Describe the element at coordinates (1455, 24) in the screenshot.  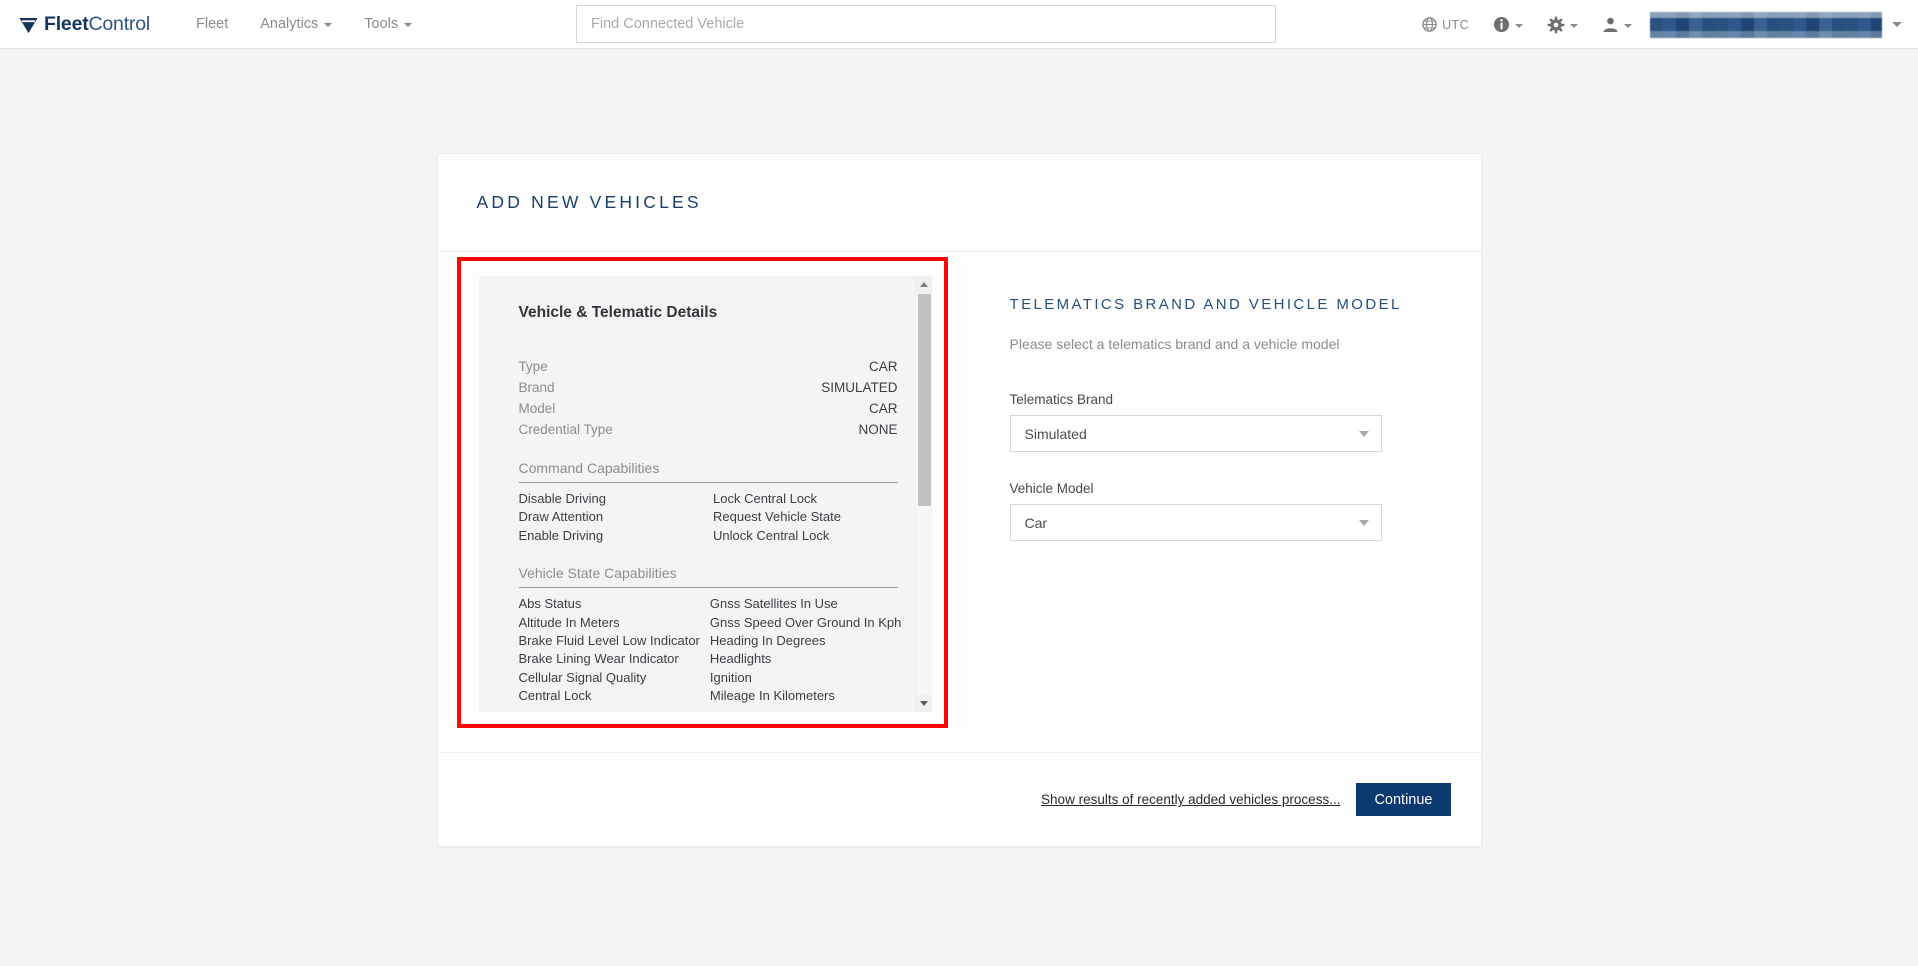
I see `timezone-label: UTC` at that location.